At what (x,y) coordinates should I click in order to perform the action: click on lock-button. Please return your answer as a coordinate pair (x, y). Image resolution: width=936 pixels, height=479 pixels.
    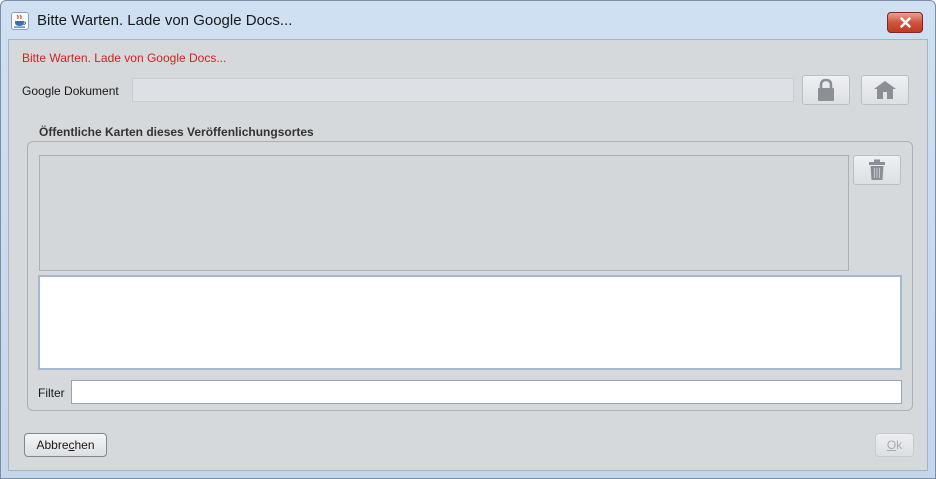
    Looking at the image, I should click on (826, 90).